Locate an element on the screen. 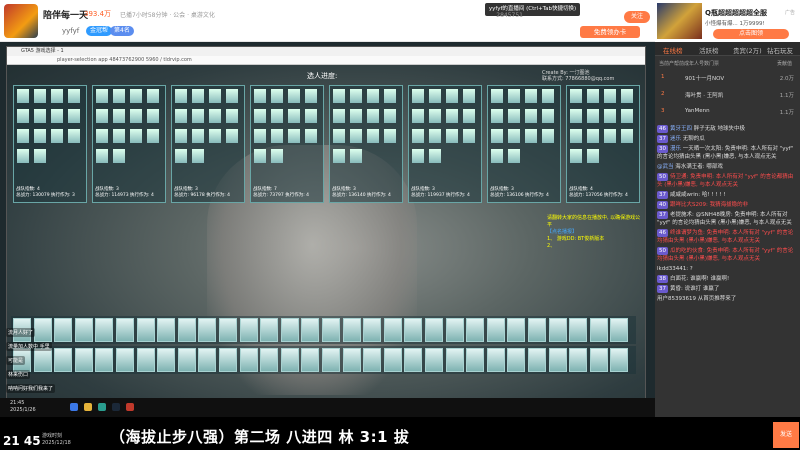 The width and height of the screenshot is (800, 450). folder-icon is located at coordinates (88, 407).